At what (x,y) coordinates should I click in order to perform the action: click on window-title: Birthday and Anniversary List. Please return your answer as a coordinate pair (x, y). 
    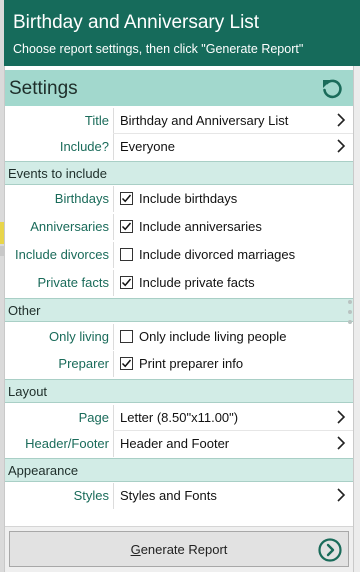
    Looking at the image, I should click on (136, 22).